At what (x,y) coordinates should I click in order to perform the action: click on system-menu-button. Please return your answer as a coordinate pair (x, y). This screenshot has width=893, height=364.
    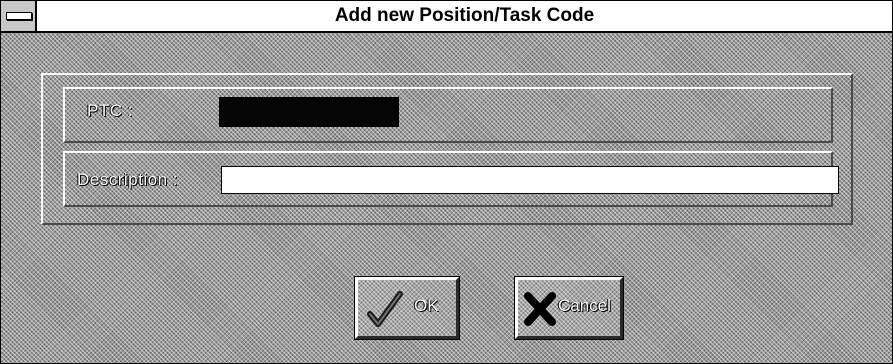
    Looking at the image, I should click on (19, 16).